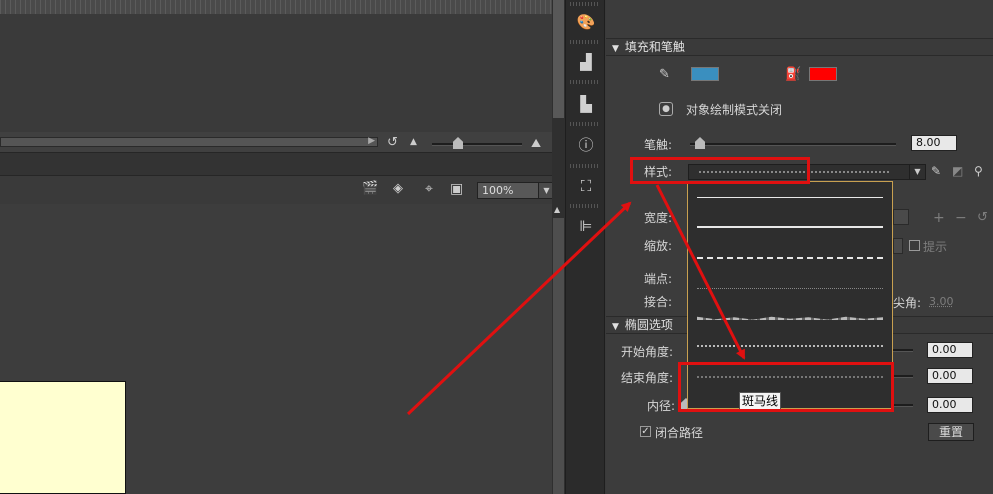 The width and height of the screenshot is (993, 494). What do you see at coordinates (519, 308) in the screenshot?
I see `arrow-to-style-select` at bounding box center [519, 308].